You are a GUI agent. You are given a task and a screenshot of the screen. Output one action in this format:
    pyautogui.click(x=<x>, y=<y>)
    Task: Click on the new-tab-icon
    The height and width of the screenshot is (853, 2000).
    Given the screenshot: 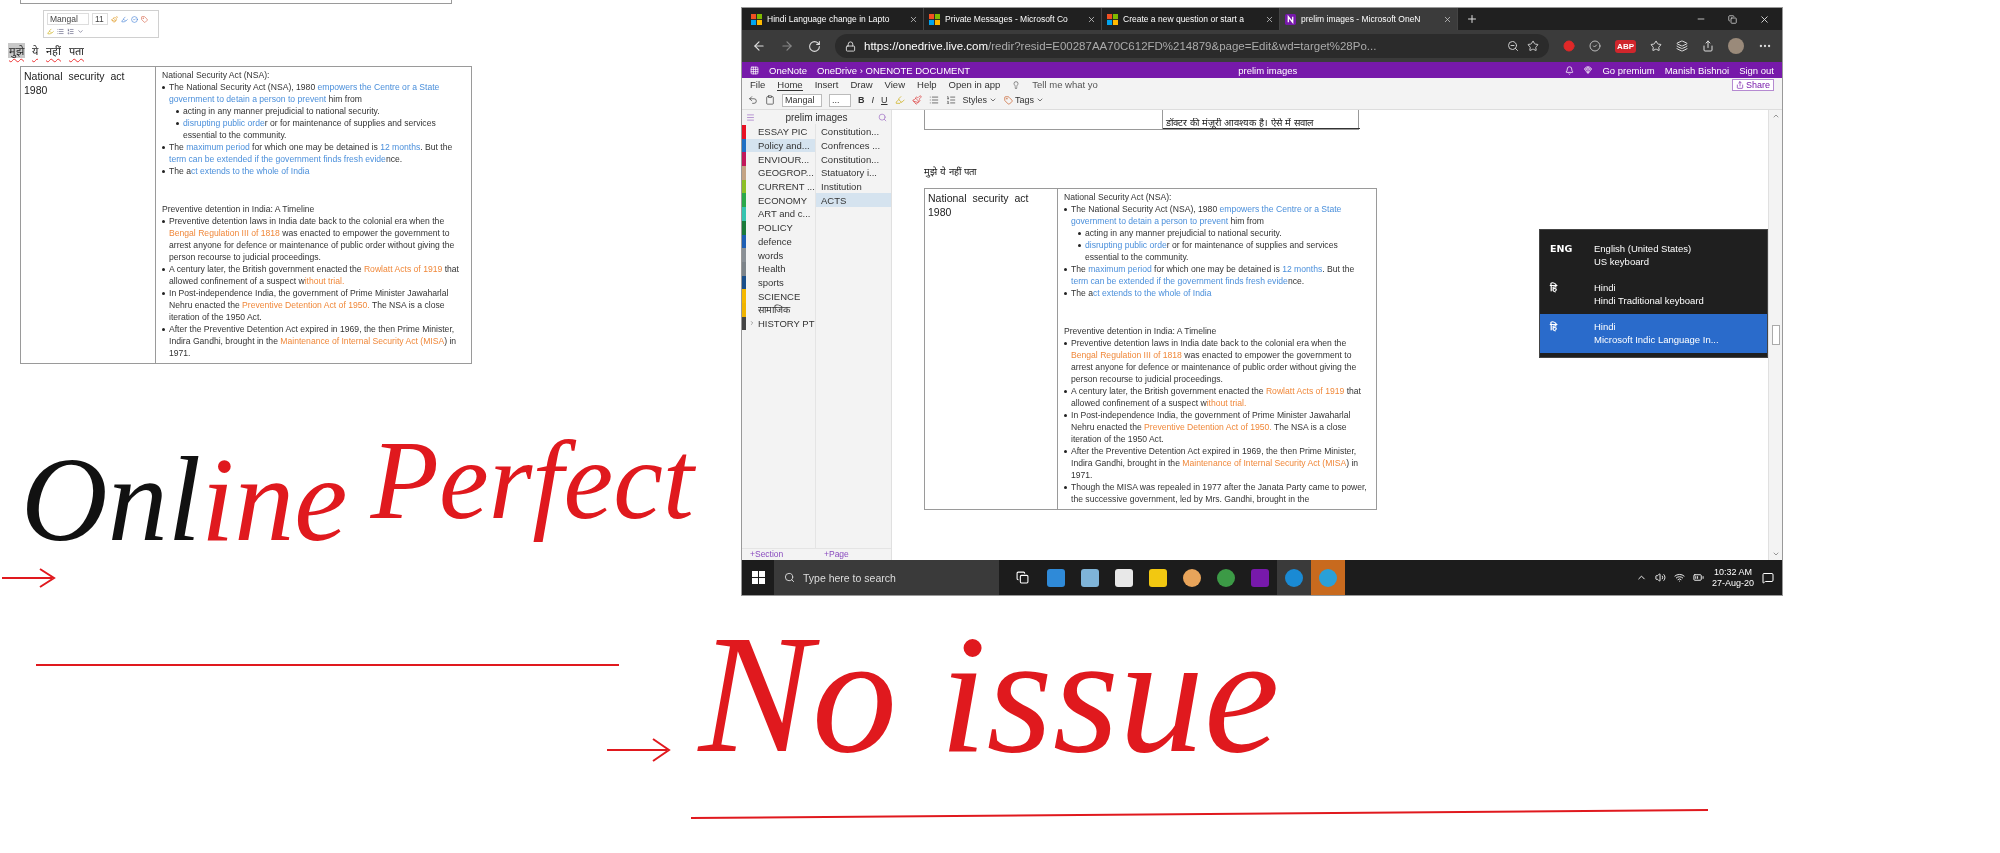 What is the action you would take?
    pyautogui.click(x=1472, y=19)
    